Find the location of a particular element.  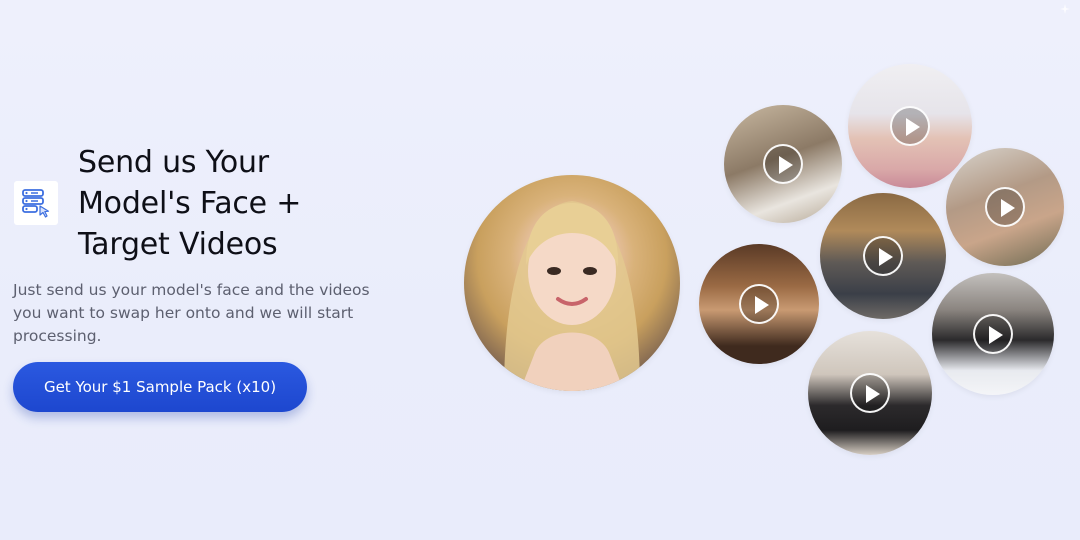

sample-pack-button: Get Your $1 Sample Pack (x10) is located at coordinates (160, 387).